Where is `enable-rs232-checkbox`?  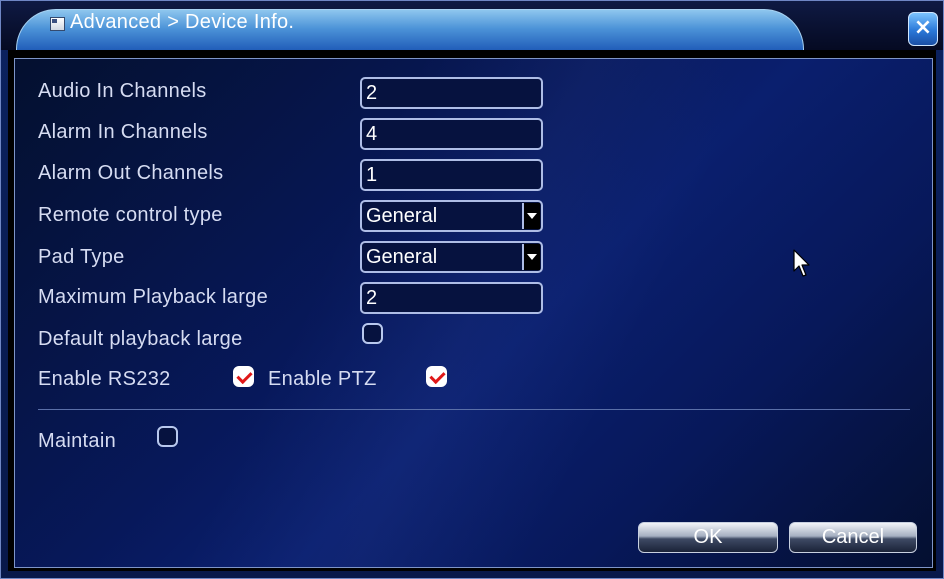 enable-rs232-checkbox is located at coordinates (243, 376).